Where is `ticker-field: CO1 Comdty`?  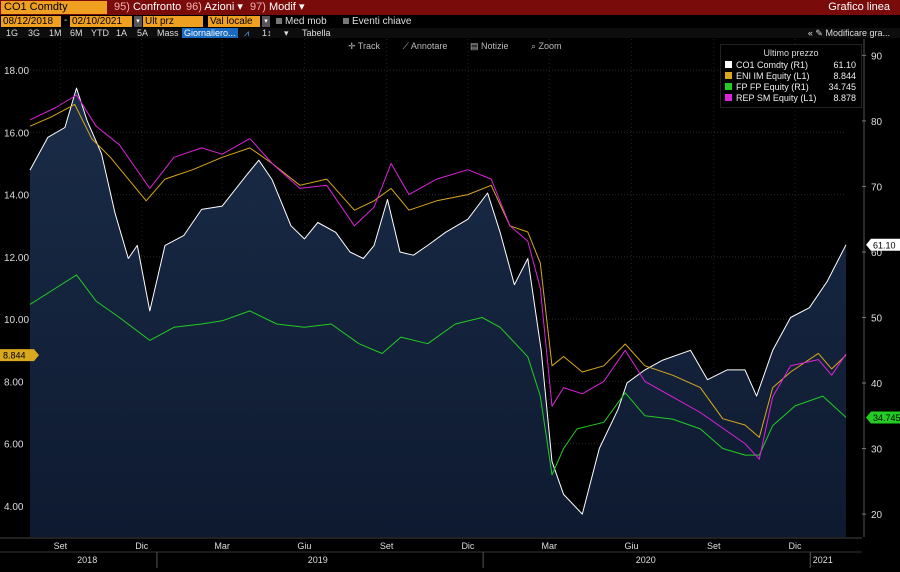
ticker-field: CO1 Comdty is located at coordinates (54, 7).